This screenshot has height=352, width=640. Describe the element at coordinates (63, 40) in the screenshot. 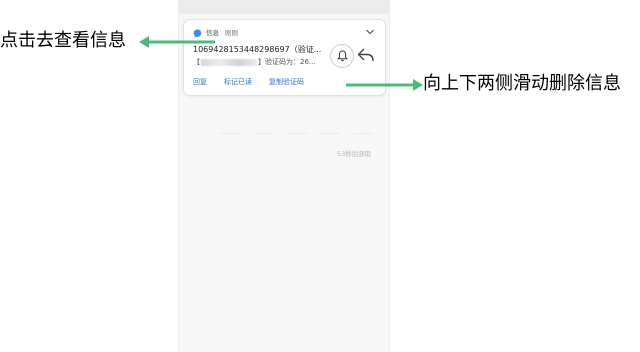

I see `tap-to-view-annotation: 点击去查看信息` at that location.